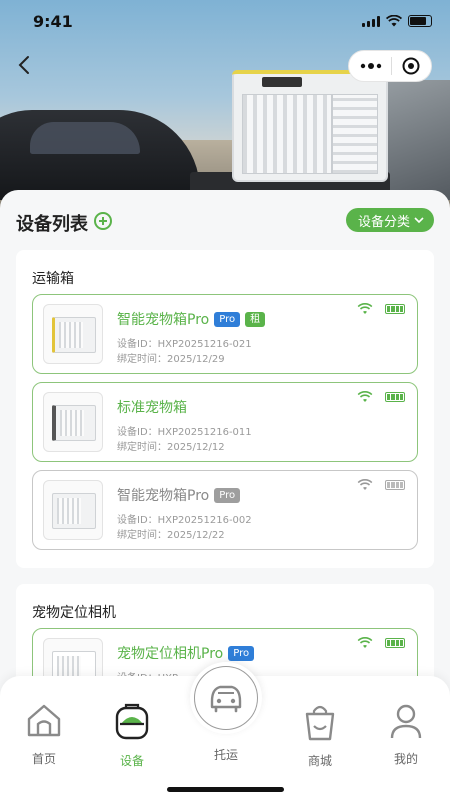  What do you see at coordinates (85, 138) in the screenshot?
I see `car-window` at bounding box center [85, 138].